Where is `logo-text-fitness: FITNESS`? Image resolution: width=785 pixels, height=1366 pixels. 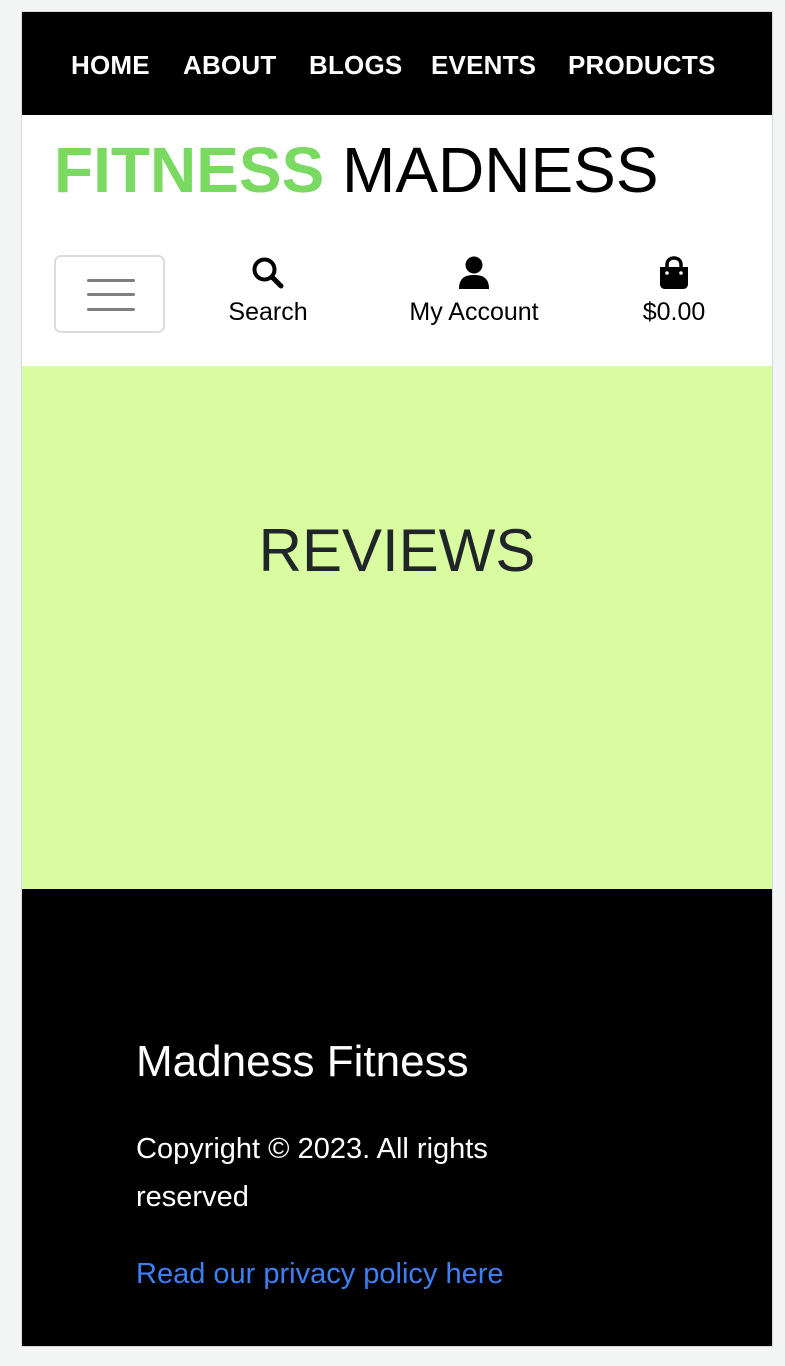 logo-text-fitness: FITNESS is located at coordinates (189, 170).